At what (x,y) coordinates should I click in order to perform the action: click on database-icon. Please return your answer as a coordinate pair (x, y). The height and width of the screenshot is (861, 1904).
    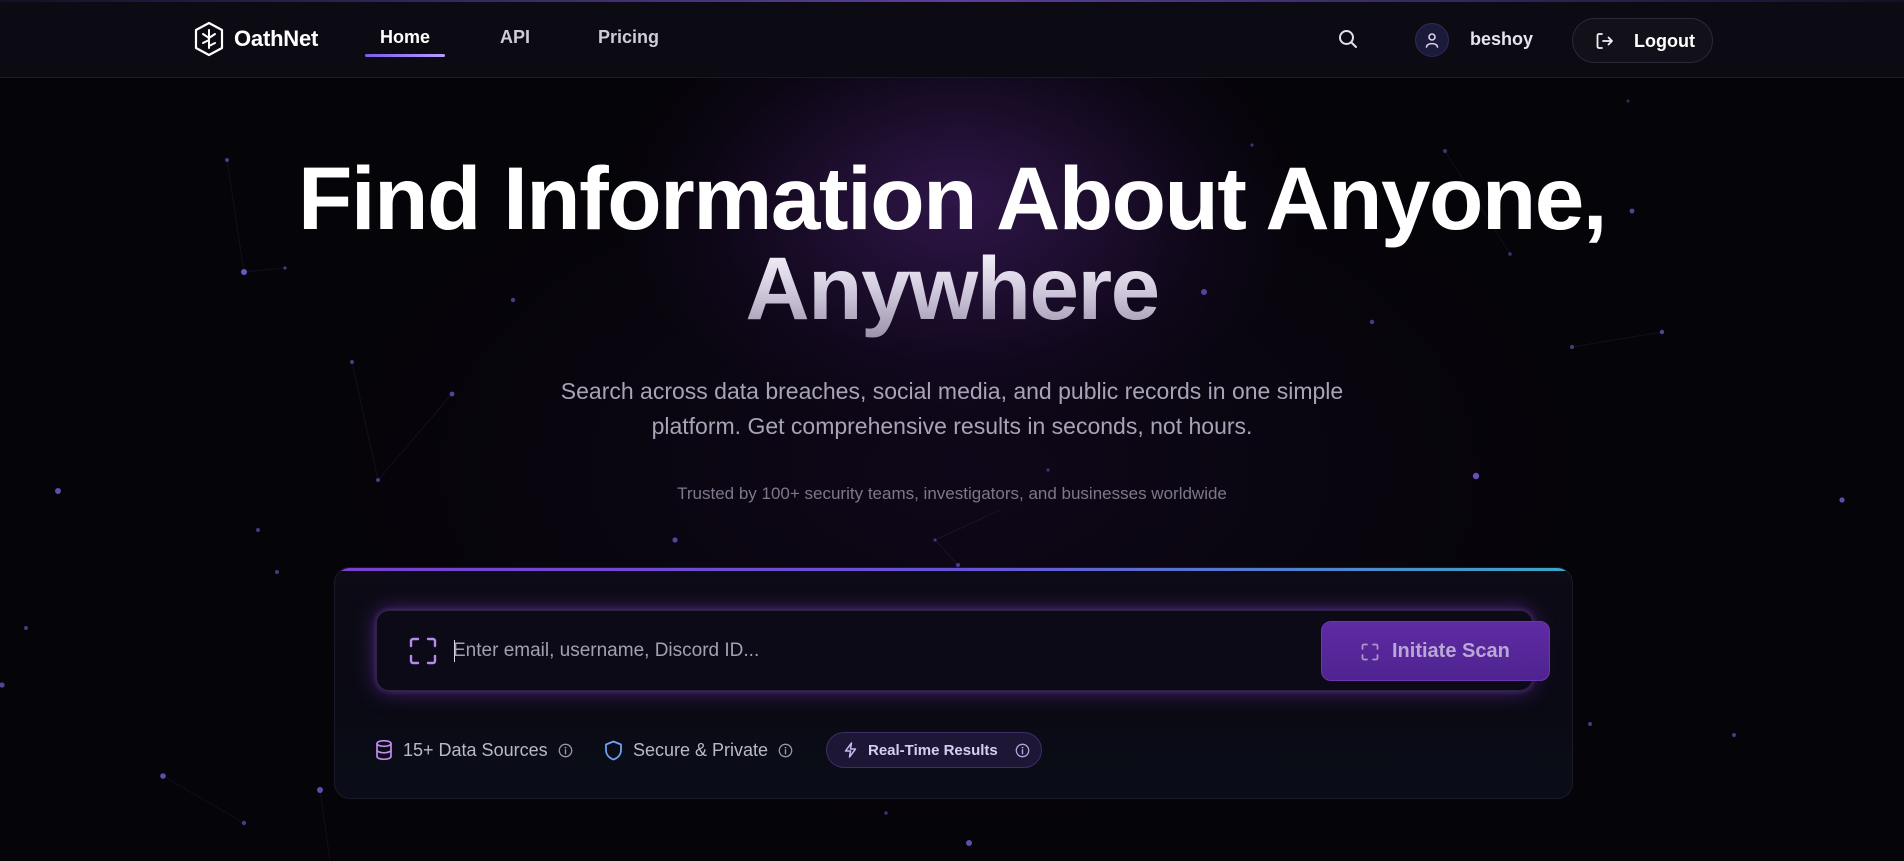
    Looking at the image, I should click on (384, 750).